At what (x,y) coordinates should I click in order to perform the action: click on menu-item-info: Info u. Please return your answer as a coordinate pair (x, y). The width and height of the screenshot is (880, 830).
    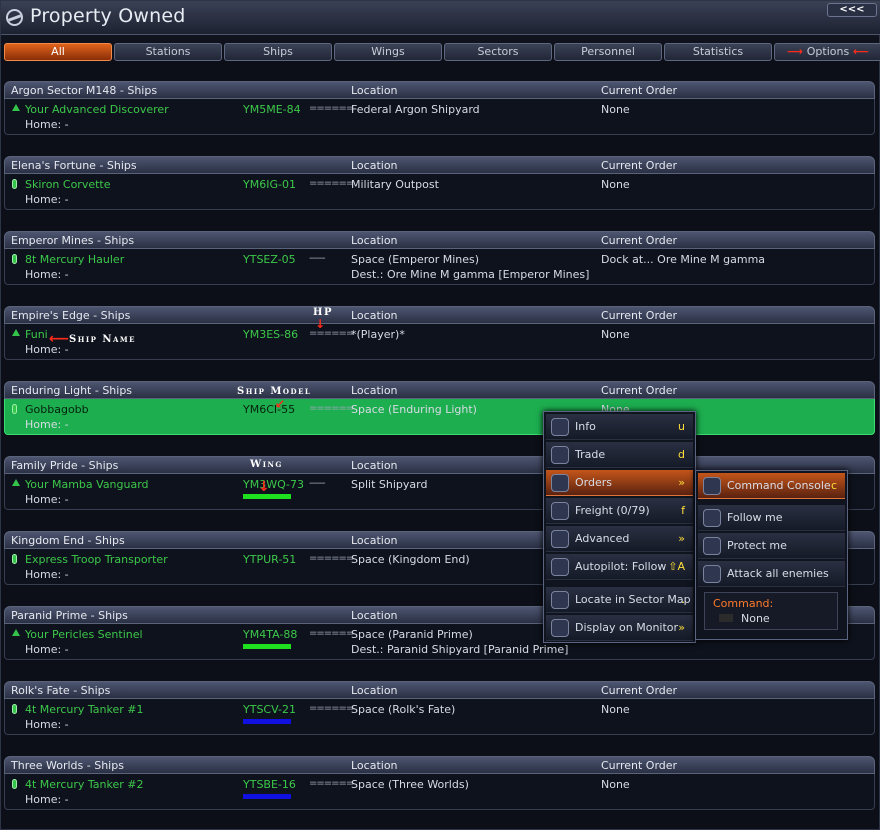
    Looking at the image, I should click on (619, 427).